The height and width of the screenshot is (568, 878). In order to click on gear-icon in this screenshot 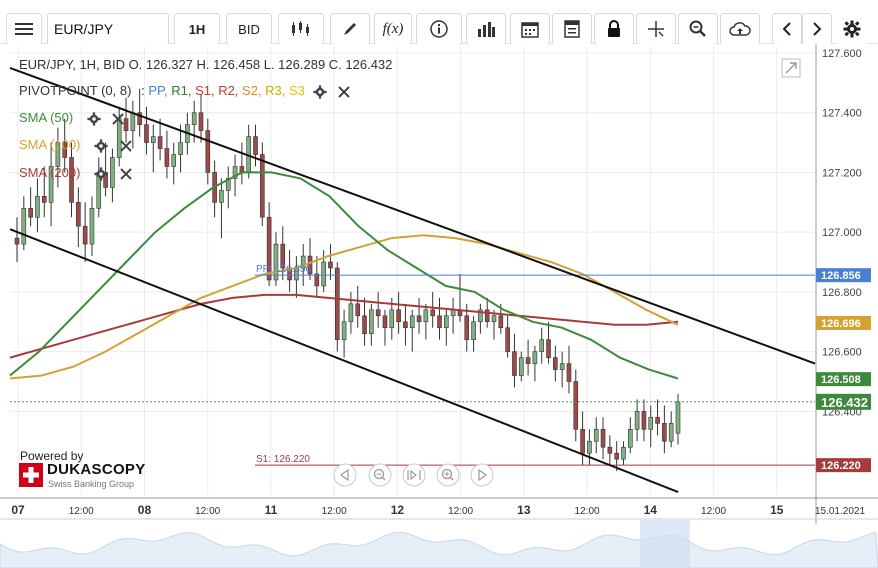, I will do `click(852, 29)`.